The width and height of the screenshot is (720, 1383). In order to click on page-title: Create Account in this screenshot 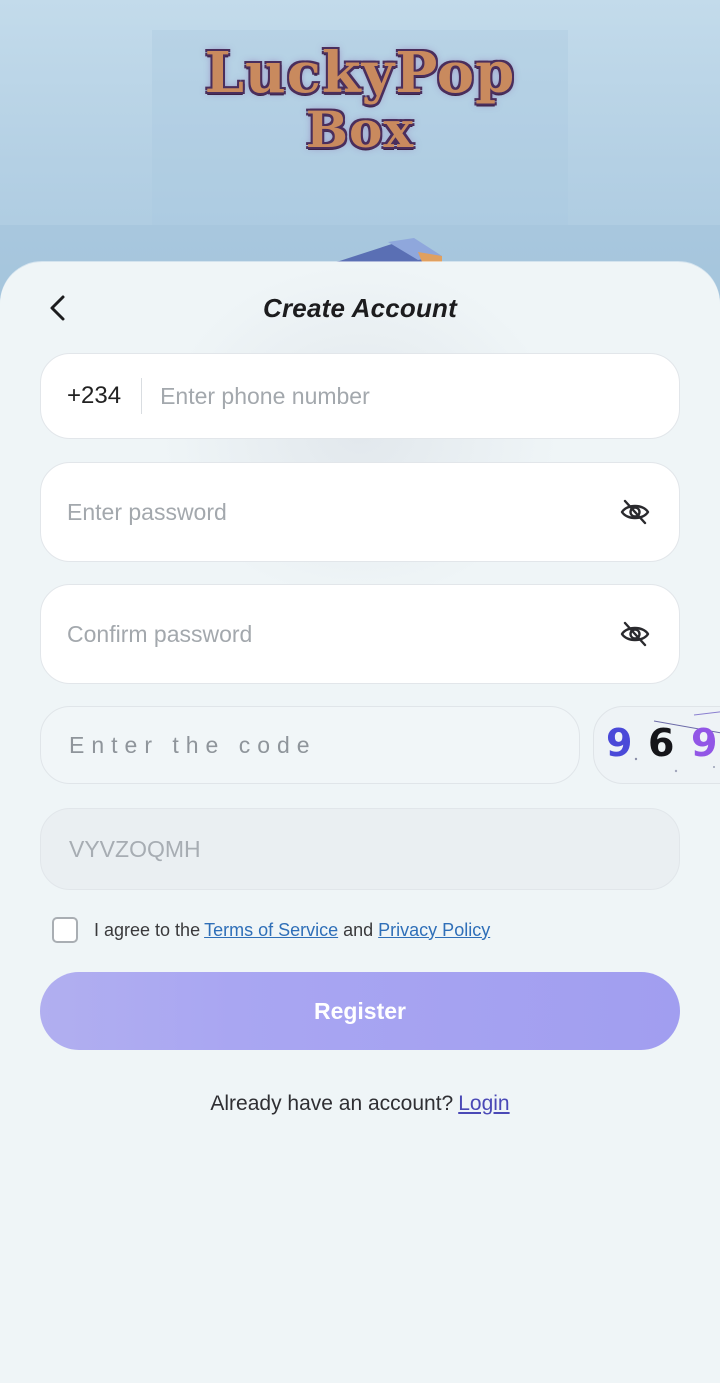, I will do `click(360, 308)`.